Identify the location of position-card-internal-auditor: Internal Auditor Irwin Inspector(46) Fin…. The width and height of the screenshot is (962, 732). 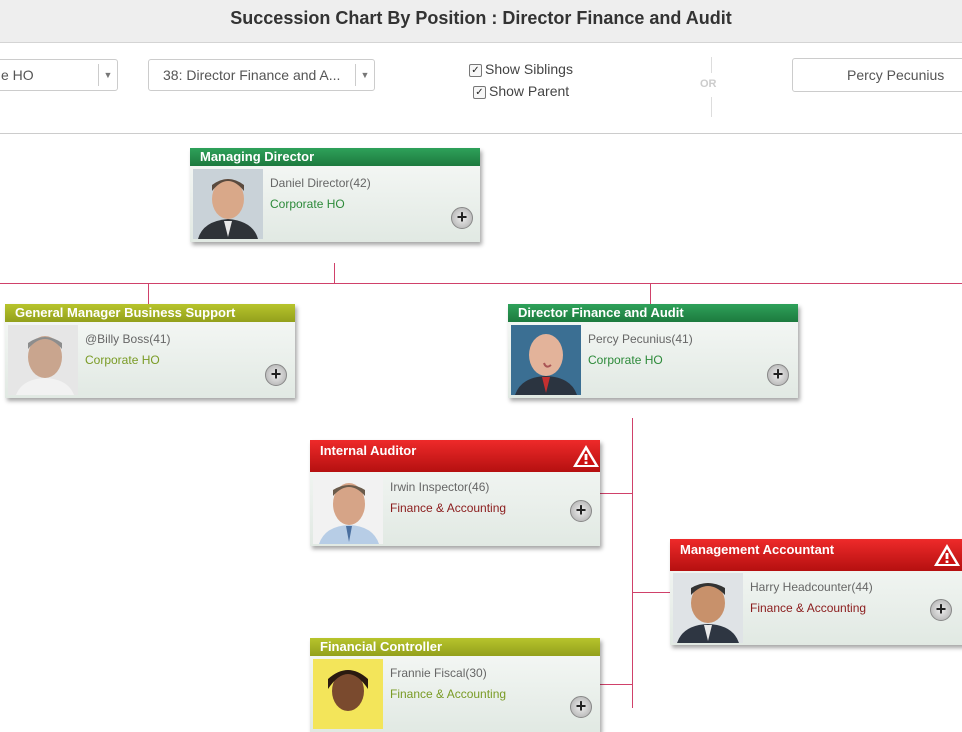
(455, 493).